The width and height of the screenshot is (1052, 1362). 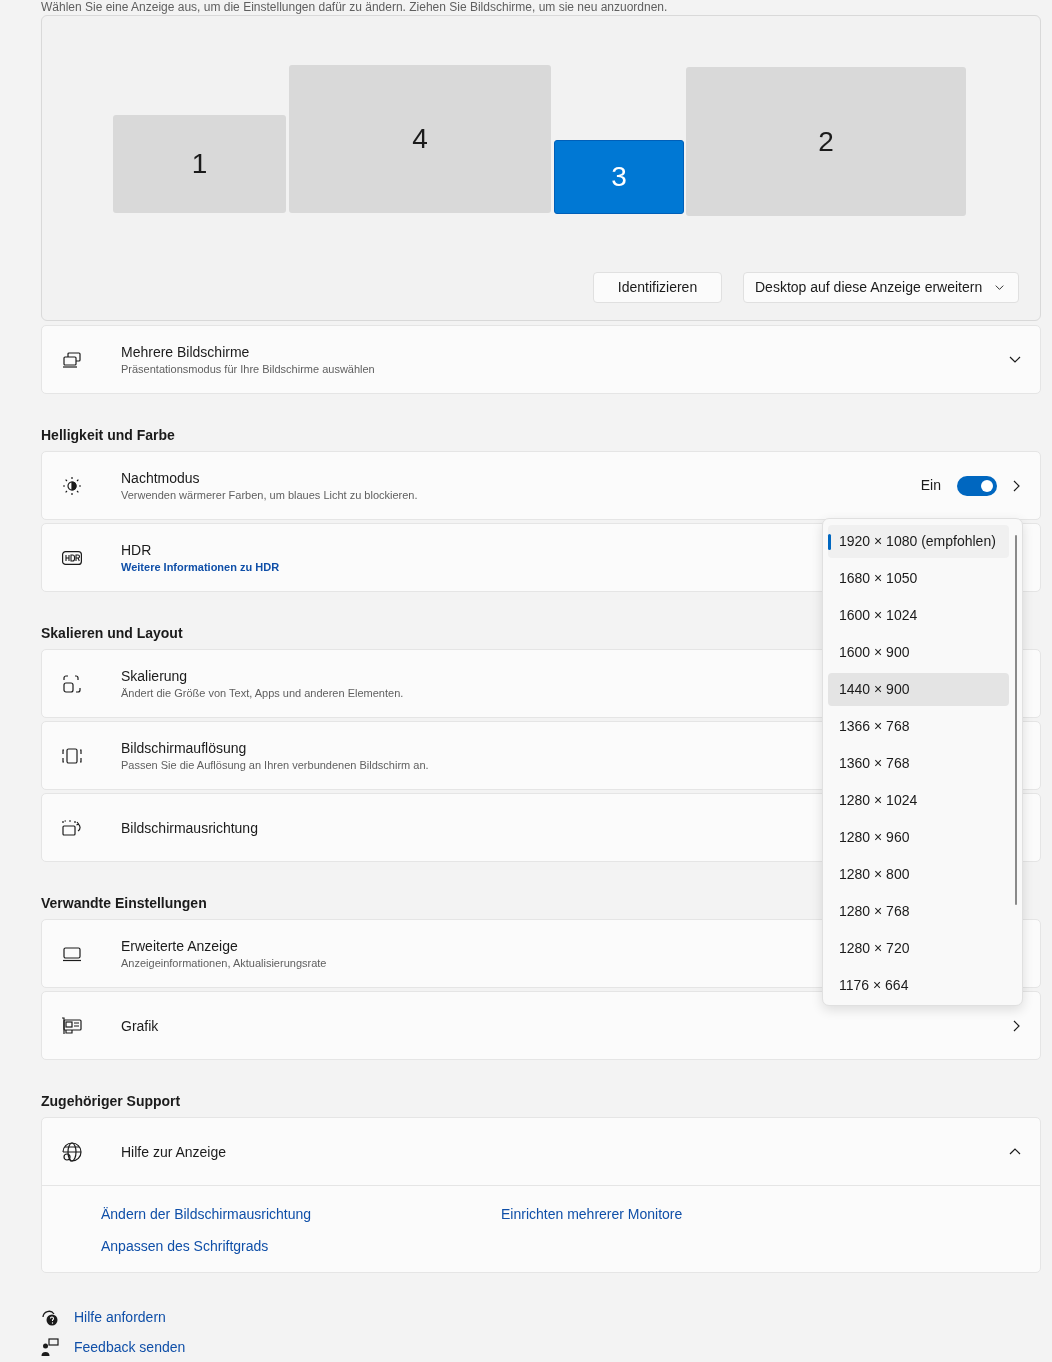 I want to click on footer-link: Hilfe anfordern, so click(x=120, y=1317).